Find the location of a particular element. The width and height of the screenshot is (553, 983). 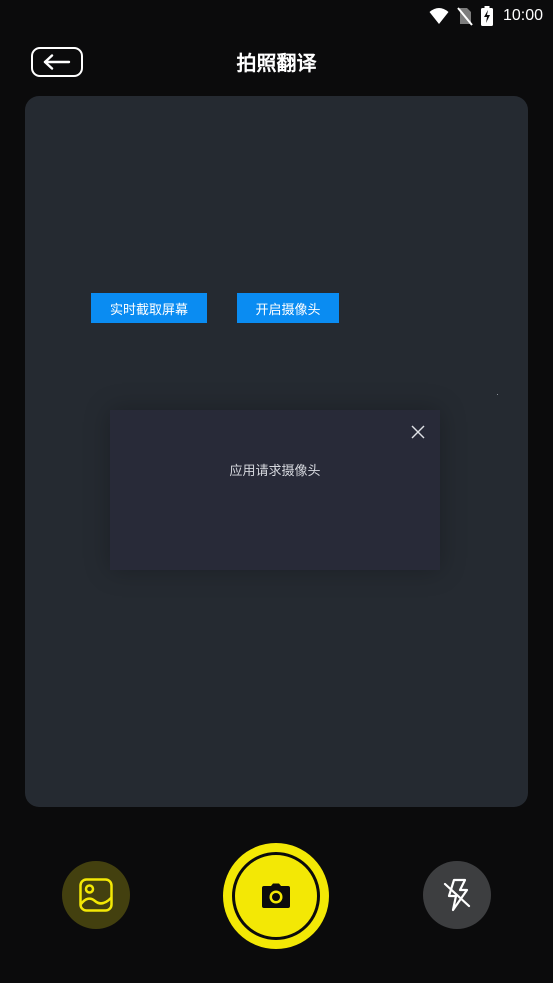

open-camera-button: 开启摄像头 is located at coordinates (288, 308).